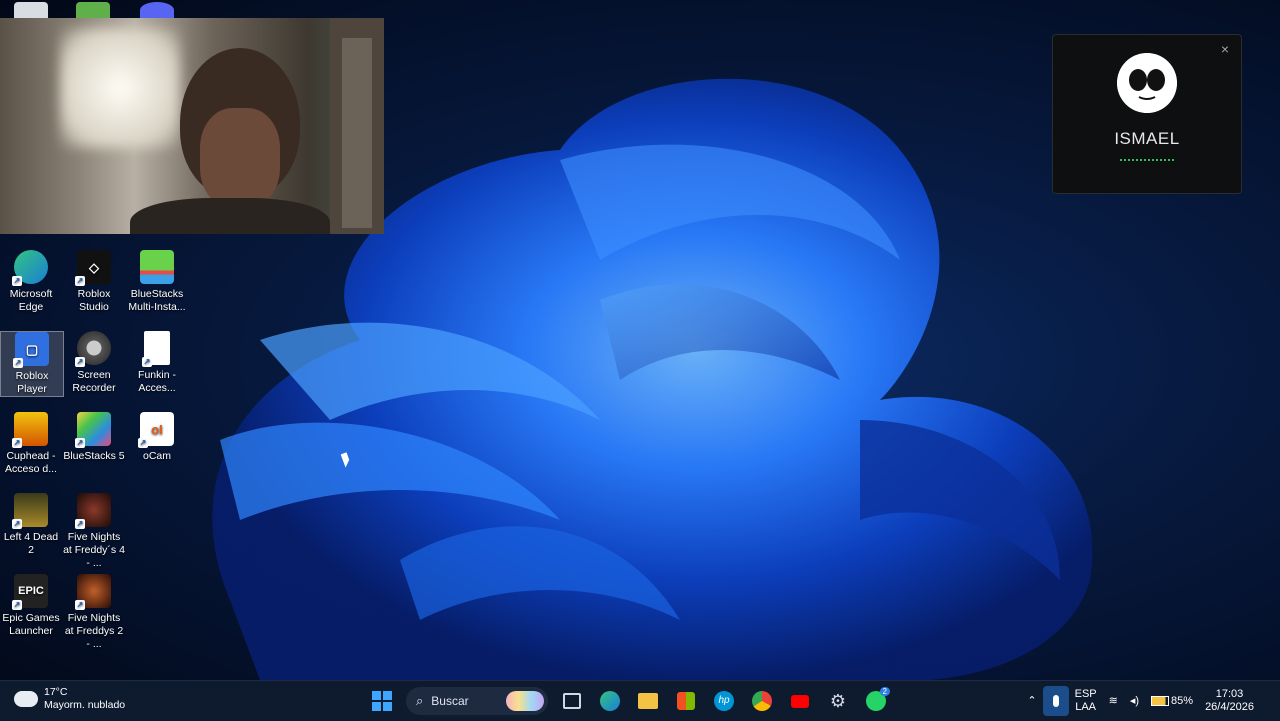 The height and width of the screenshot is (721, 1280). I want to click on desktop-icon-microsoft-edge: ↗ Microsoft Edge, so click(31, 282).